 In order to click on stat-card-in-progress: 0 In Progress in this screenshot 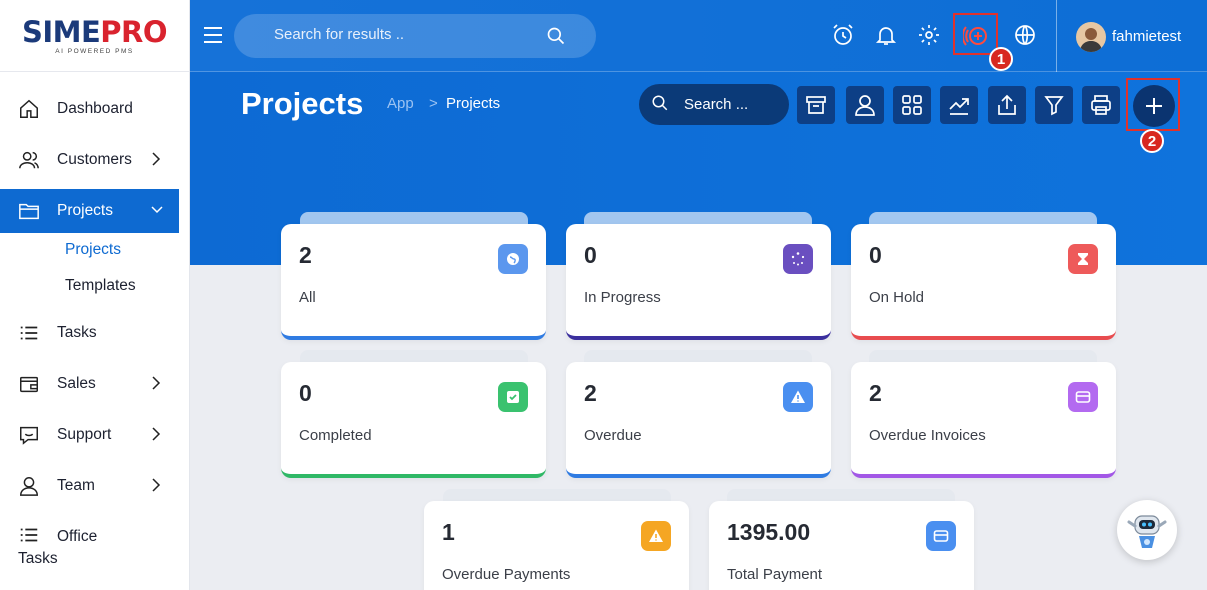, I will do `click(698, 282)`.